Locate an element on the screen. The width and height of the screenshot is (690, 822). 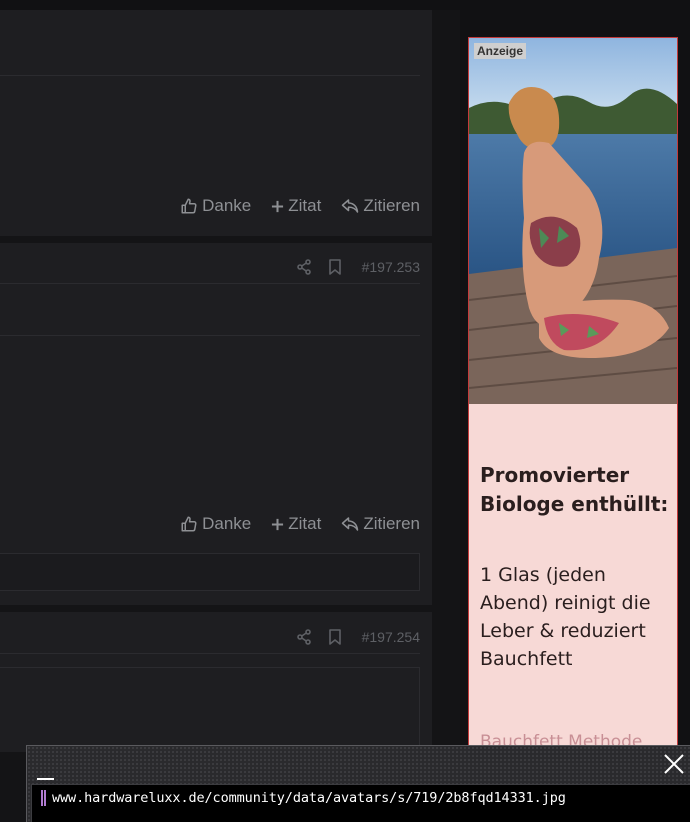
ad-headline: Promovierter Biologe enthüllt: is located at coordinates (574, 489).